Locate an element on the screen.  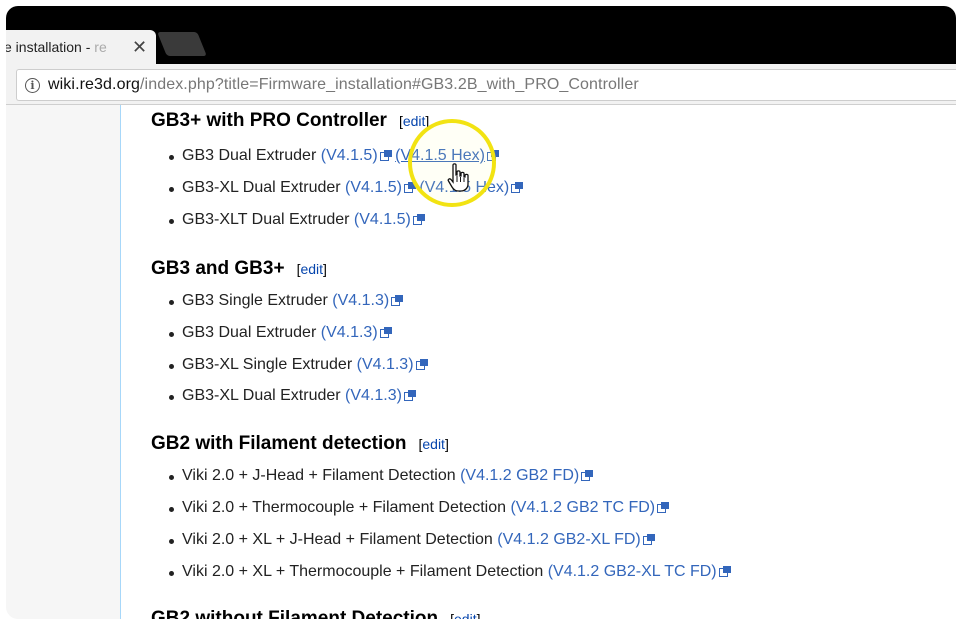
section-heading-gb3plus-pro: GB3+ with PRO Controller [edit] is located at coordinates (290, 120).